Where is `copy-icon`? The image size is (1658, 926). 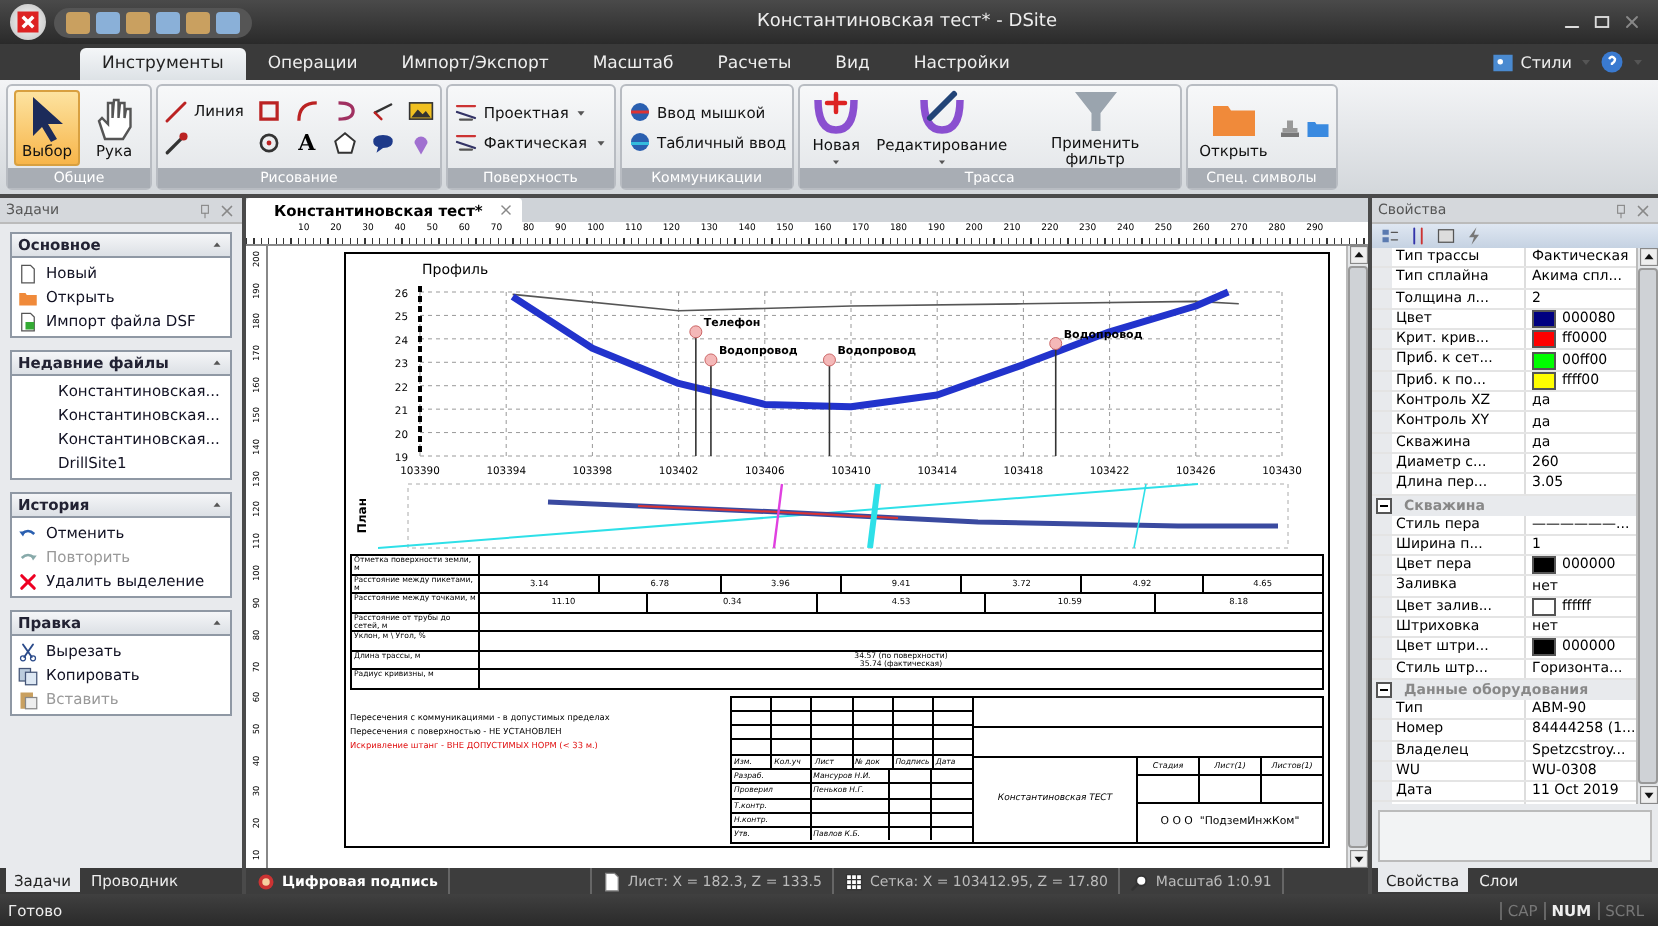
copy-icon is located at coordinates (28, 675).